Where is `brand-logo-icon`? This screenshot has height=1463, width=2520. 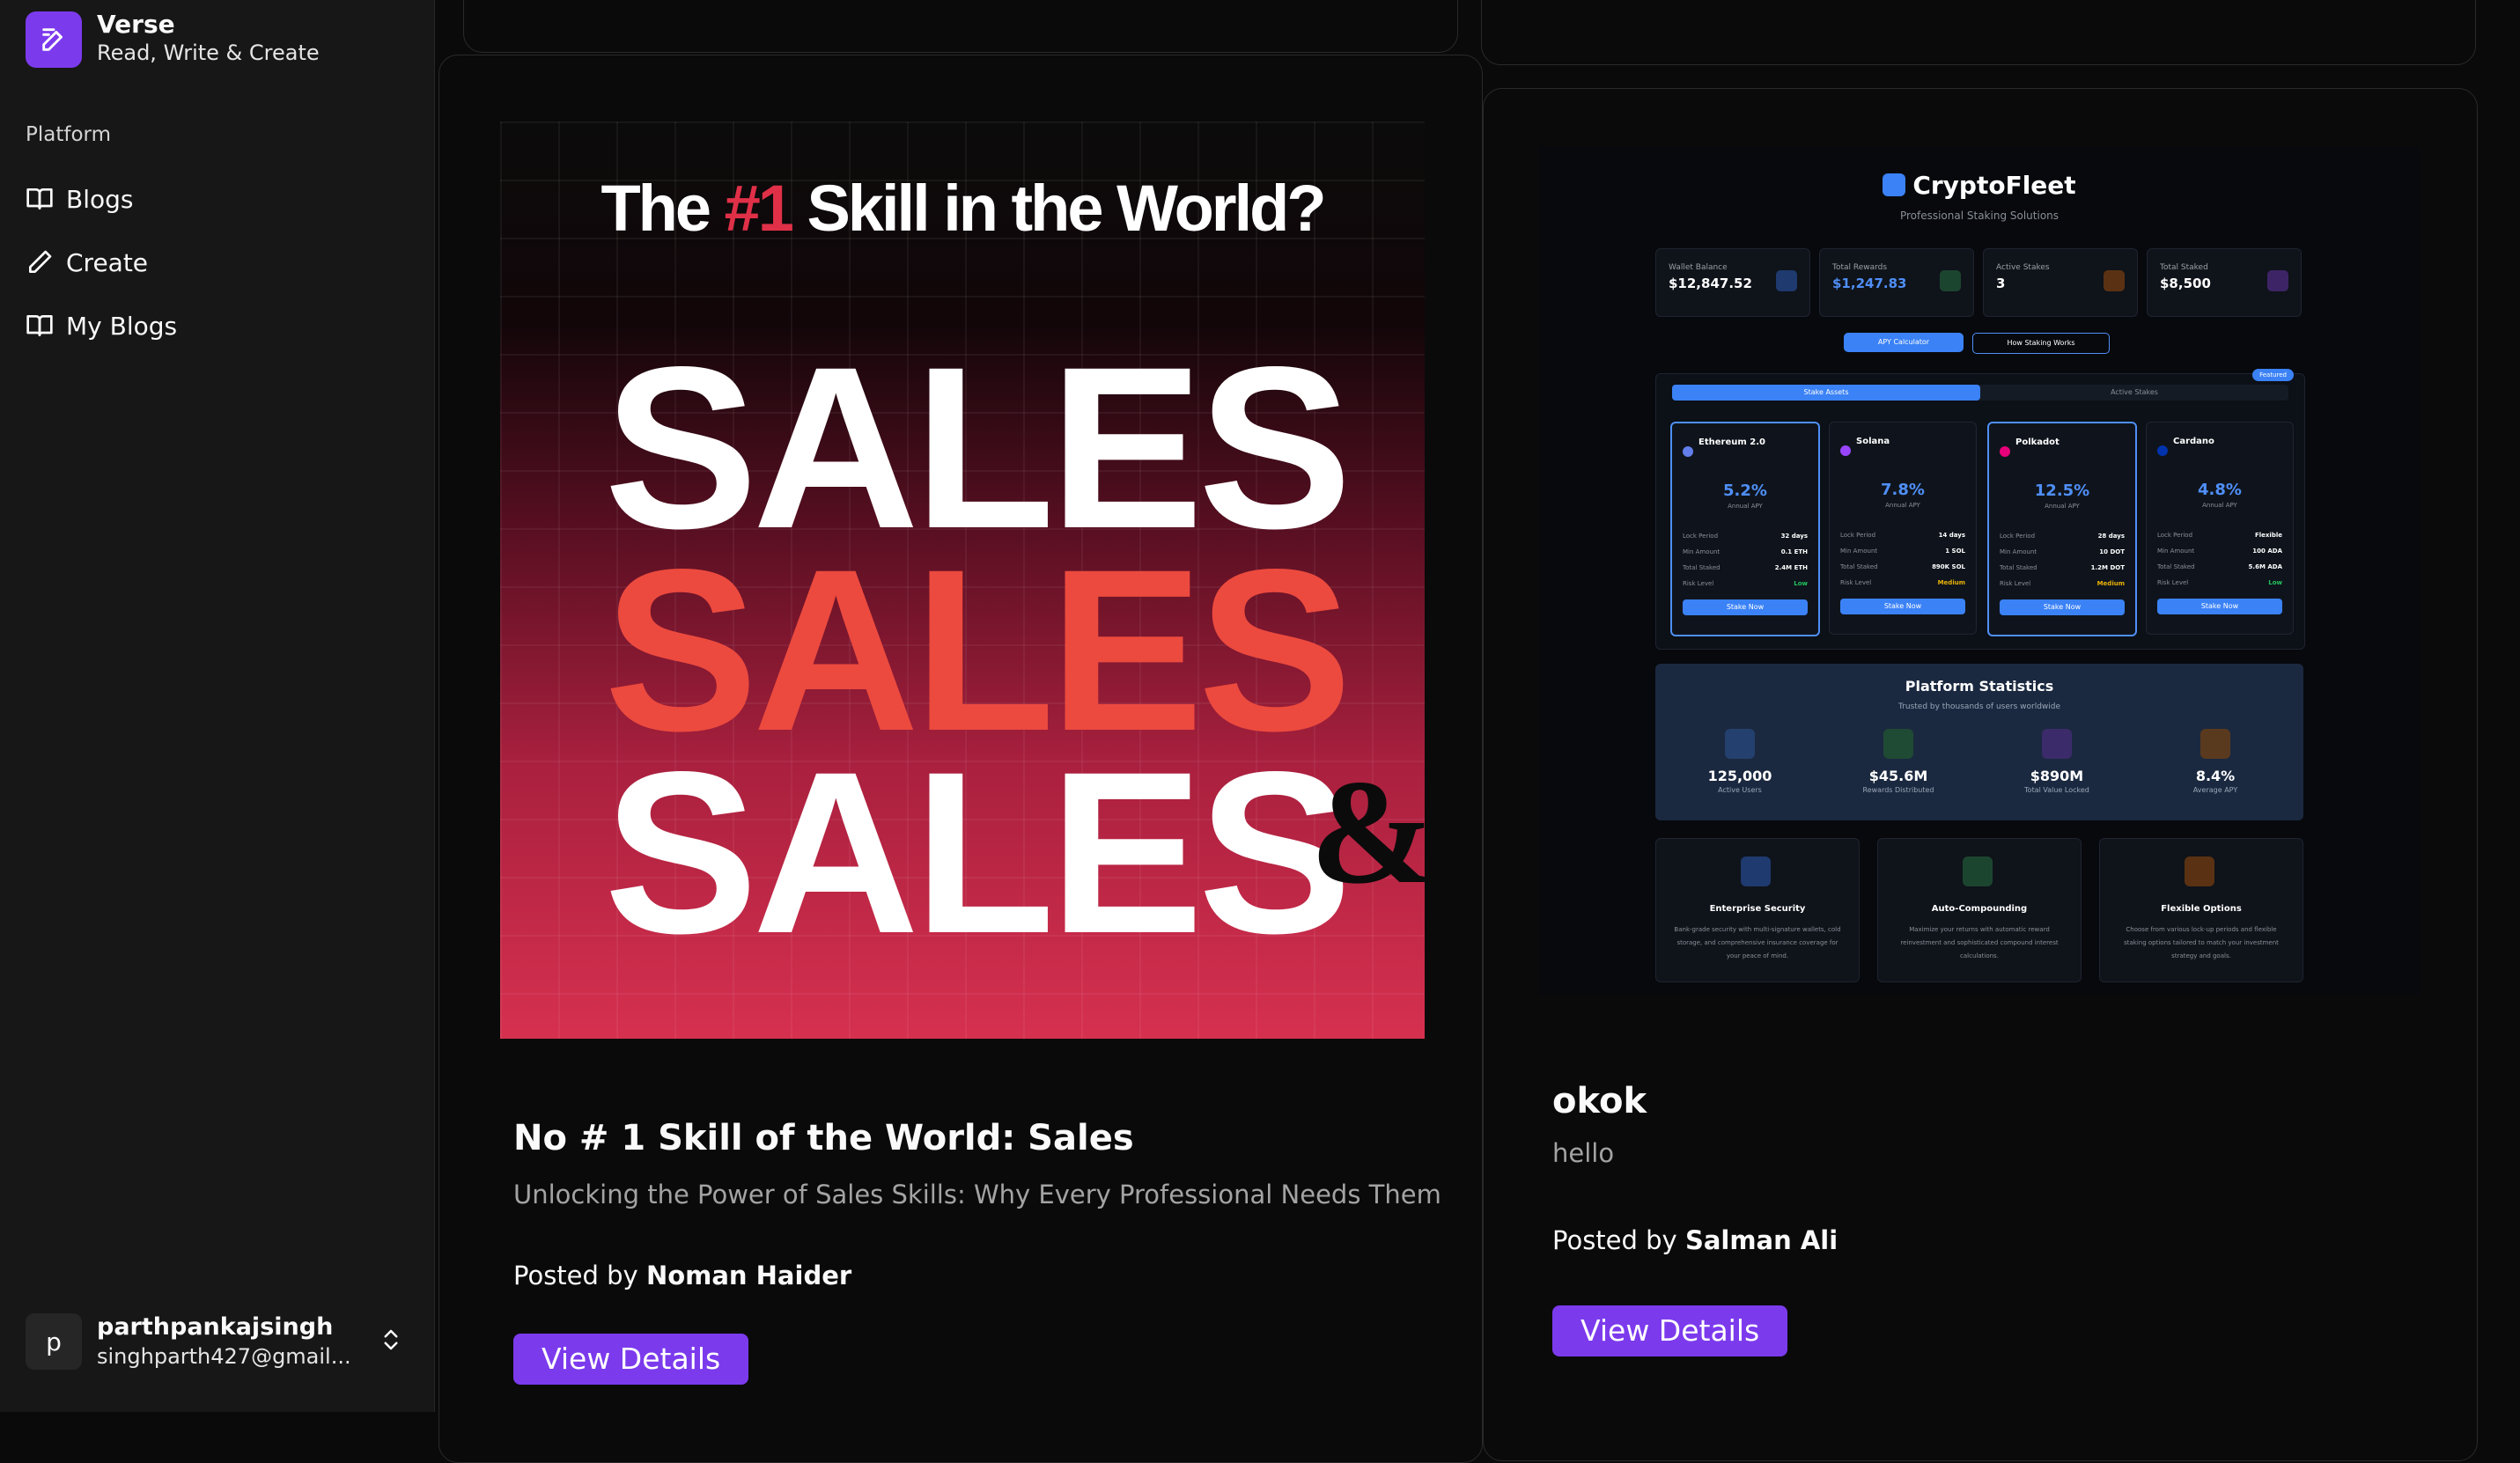
brand-logo-icon is located at coordinates (54, 39).